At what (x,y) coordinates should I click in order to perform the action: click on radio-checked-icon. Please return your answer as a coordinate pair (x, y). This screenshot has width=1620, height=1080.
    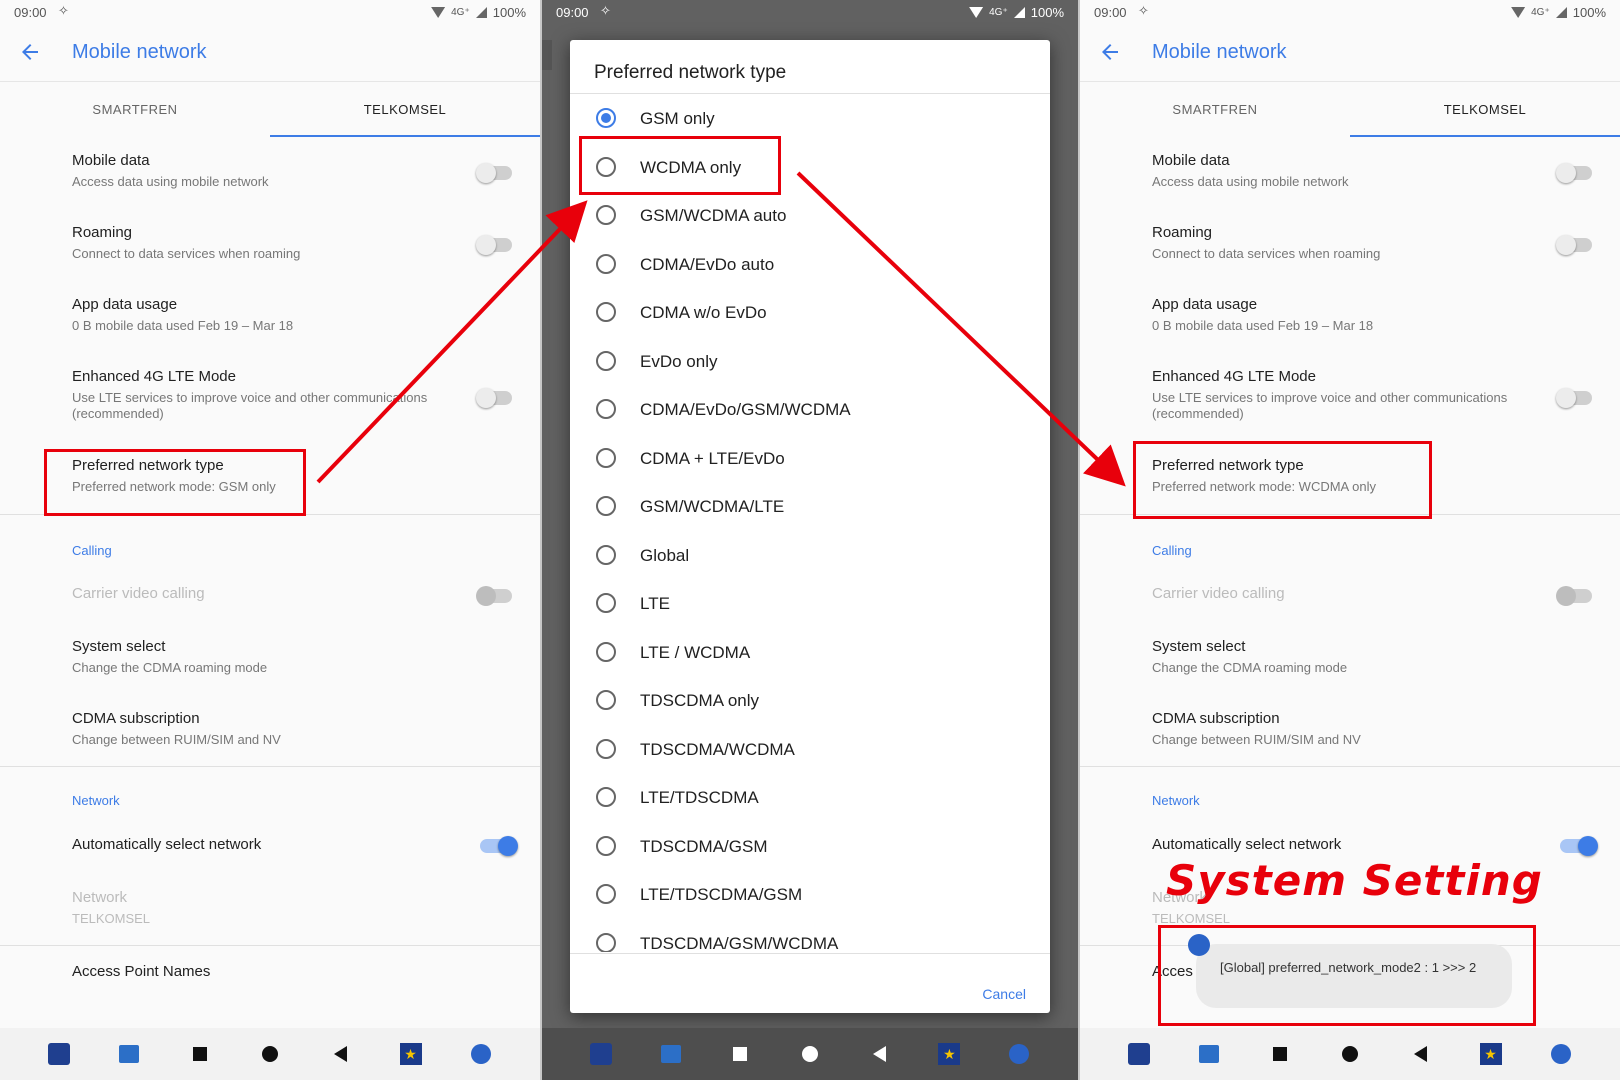
    Looking at the image, I should click on (606, 118).